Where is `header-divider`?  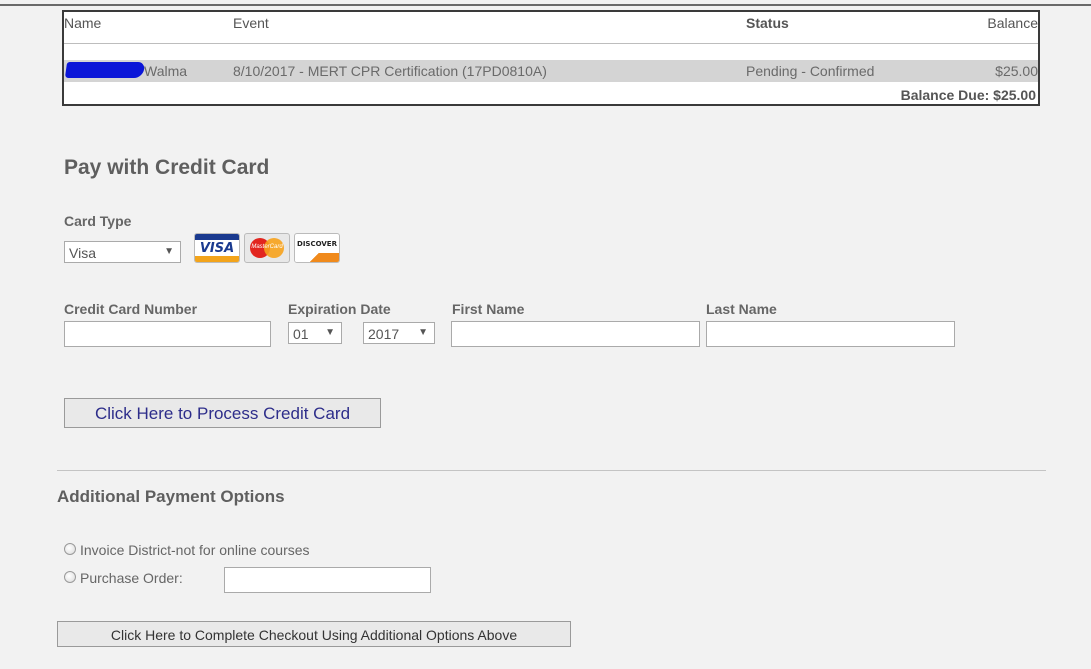
header-divider is located at coordinates (551, 43).